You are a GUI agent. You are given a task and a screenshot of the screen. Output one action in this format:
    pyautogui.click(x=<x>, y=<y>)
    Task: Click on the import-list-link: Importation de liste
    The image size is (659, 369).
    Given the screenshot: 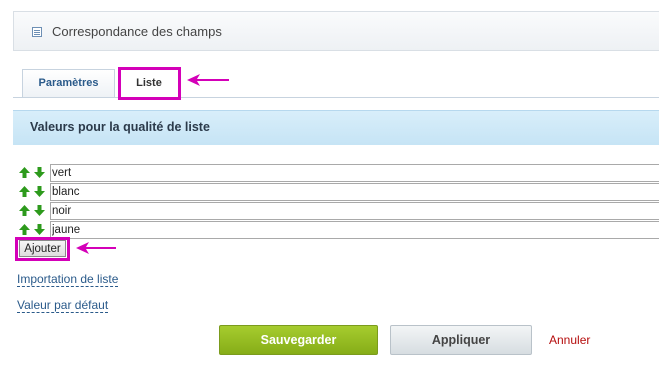 What is the action you would take?
    pyautogui.click(x=68, y=280)
    